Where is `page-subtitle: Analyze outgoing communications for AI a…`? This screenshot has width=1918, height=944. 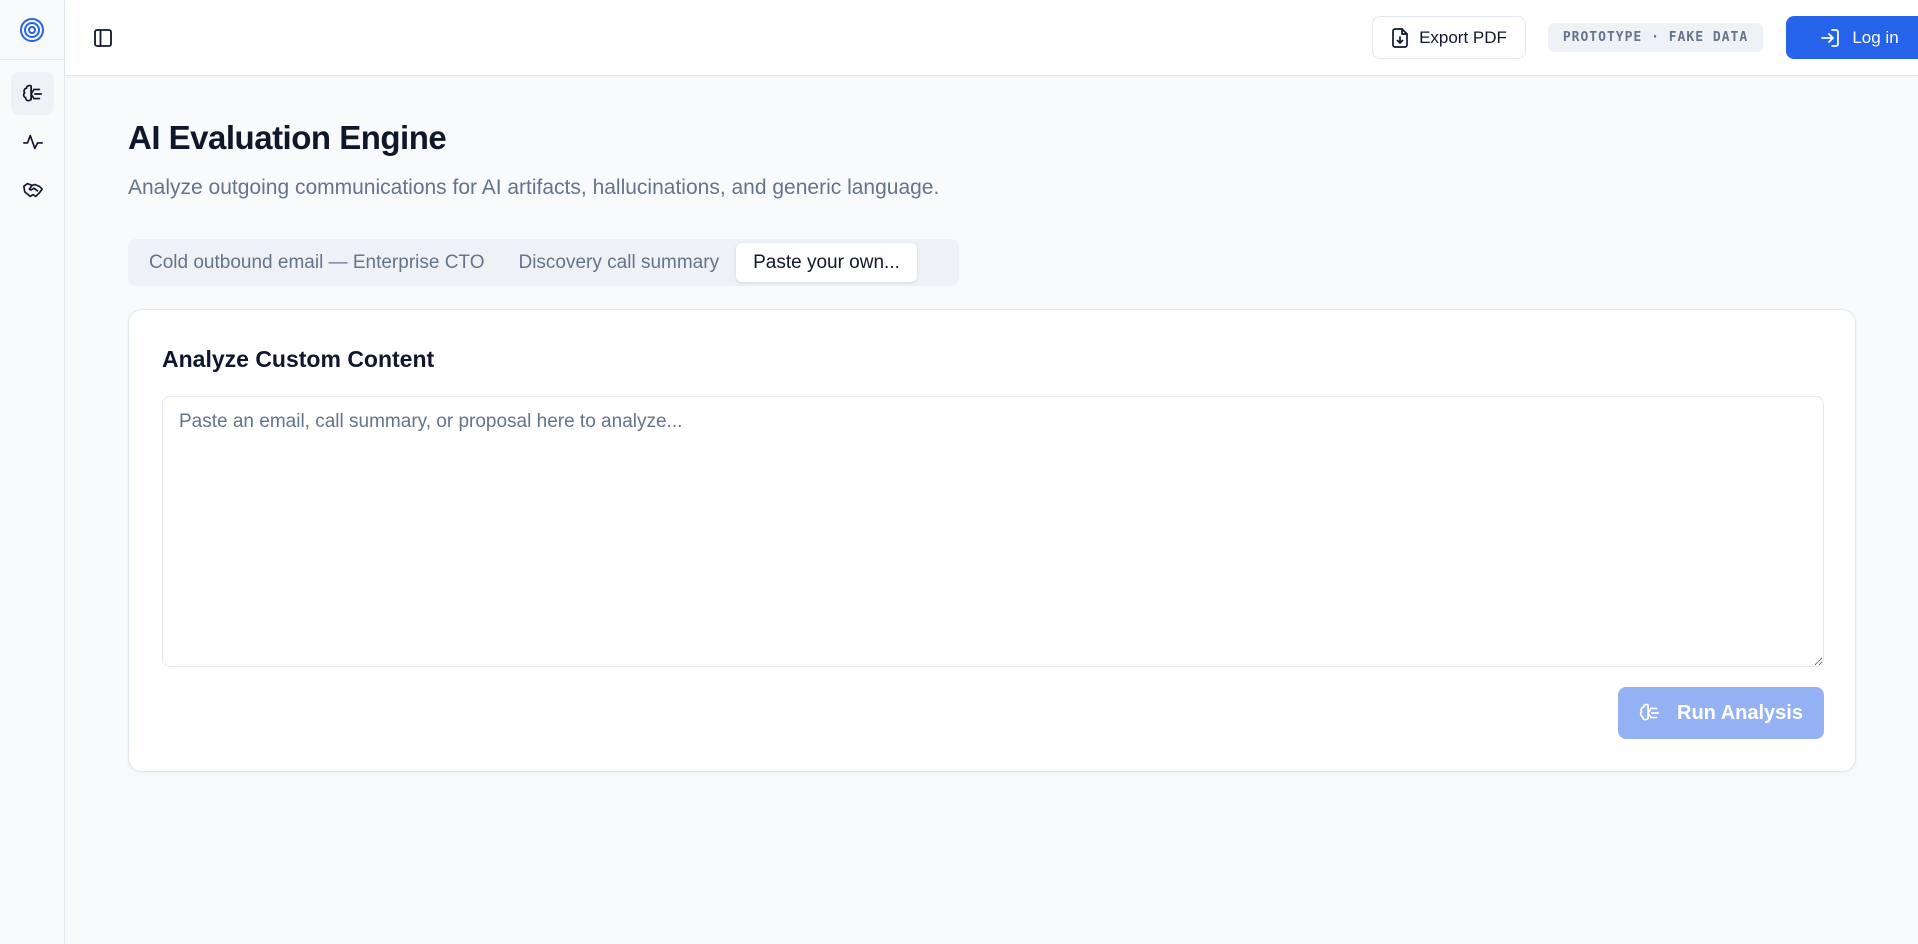
page-subtitle: Analyze outgoing communications for AI a… is located at coordinates (534, 187).